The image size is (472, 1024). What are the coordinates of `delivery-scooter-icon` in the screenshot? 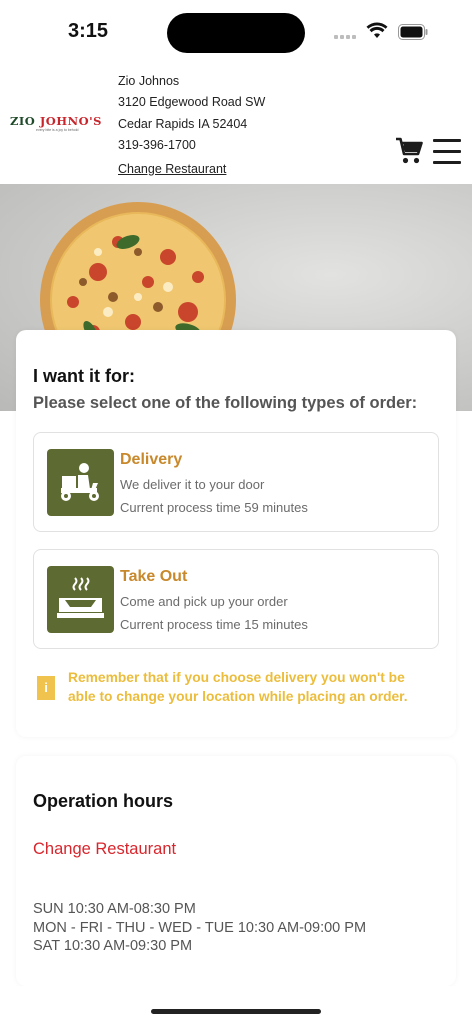 It's located at (80, 482).